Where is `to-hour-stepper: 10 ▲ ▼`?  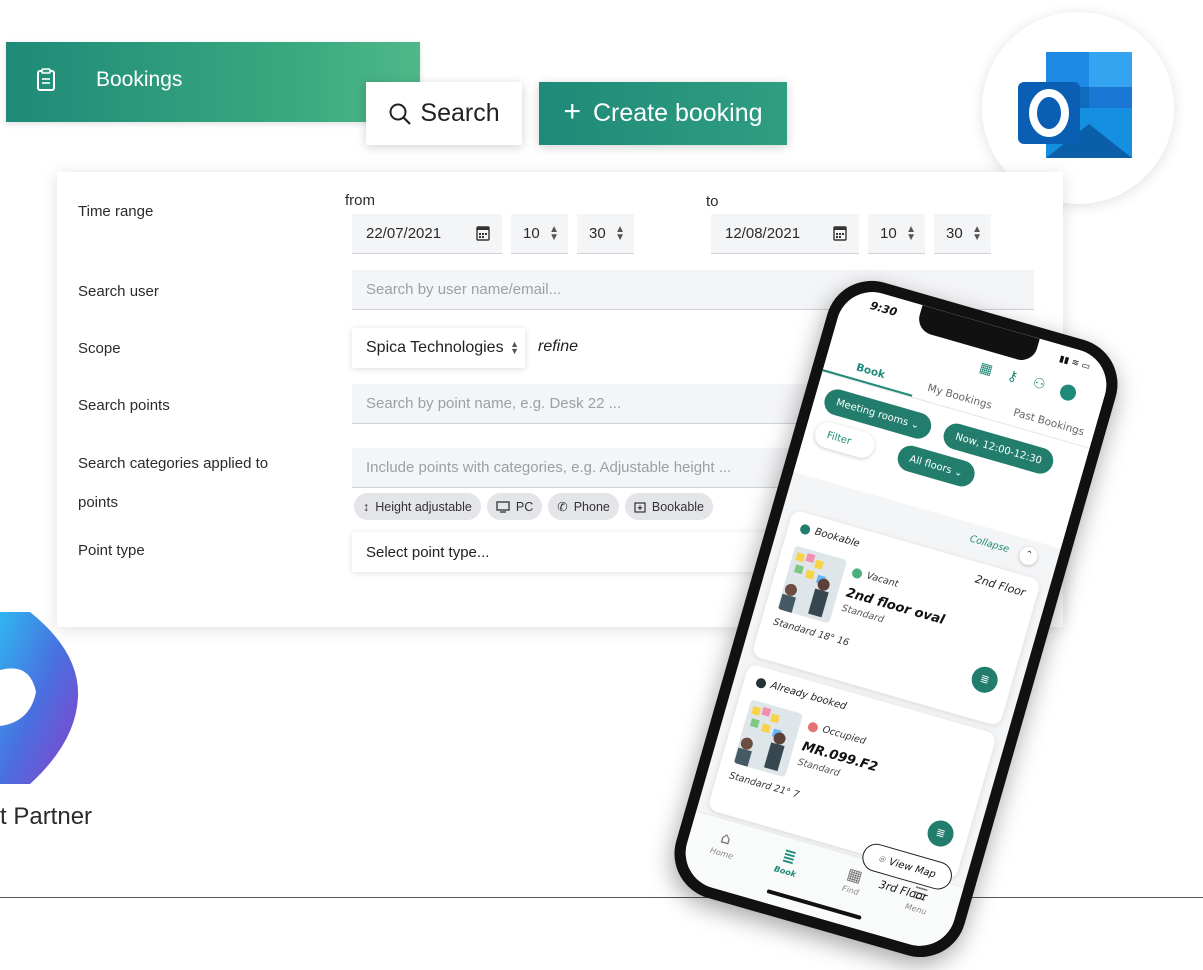
to-hour-stepper: 10 ▲ ▼ is located at coordinates (896, 234).